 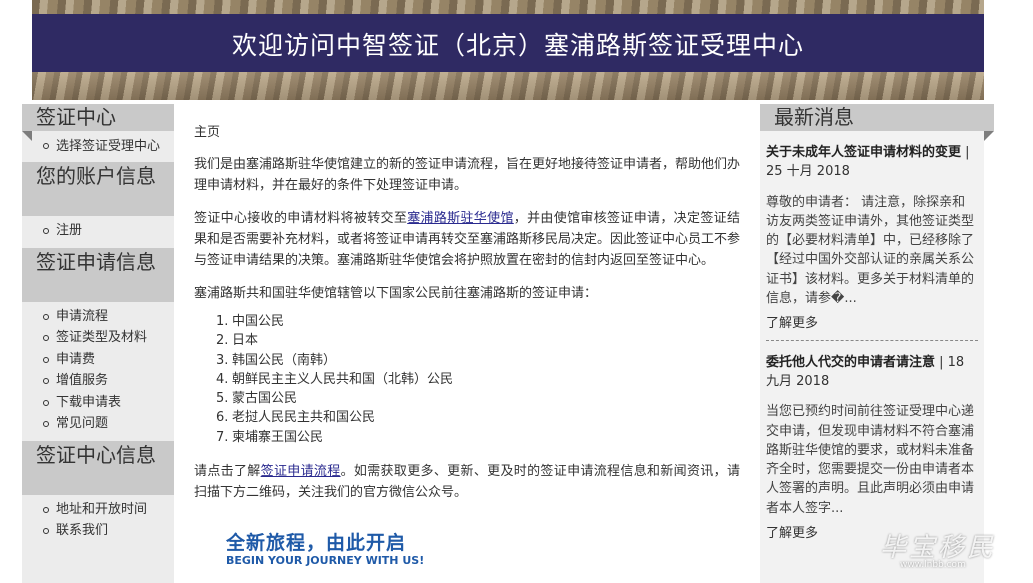 I want to click on list-item: 7. 柬埔寨王国公民, so click(x=270, y=437).